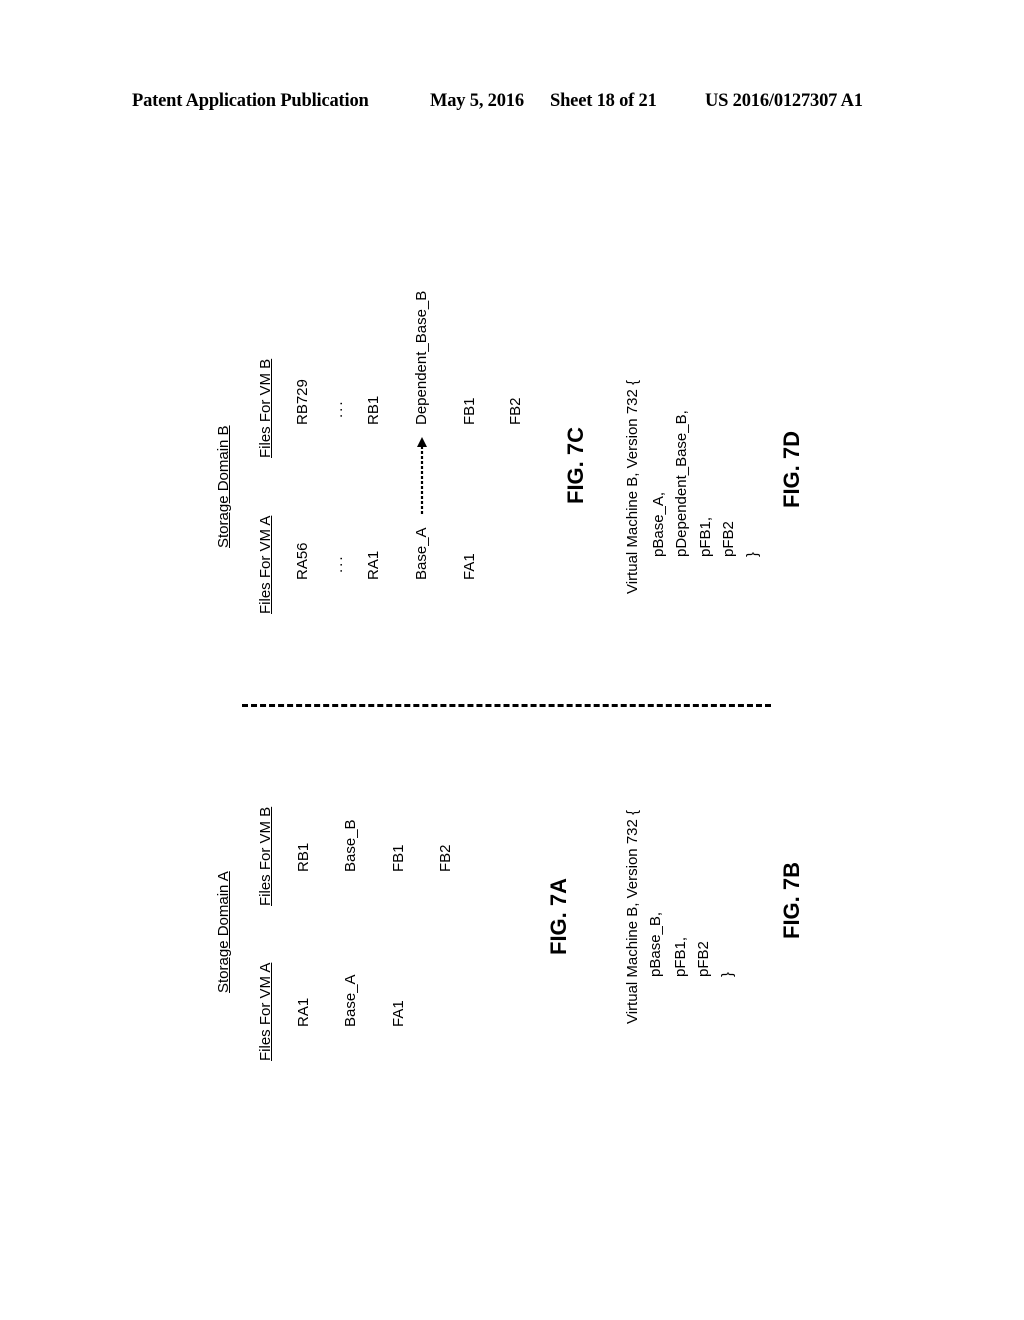 The height and width of the screenshot is (1320, 1024). I want to click on figure-label: FIG. 7C, so click(575, 465).